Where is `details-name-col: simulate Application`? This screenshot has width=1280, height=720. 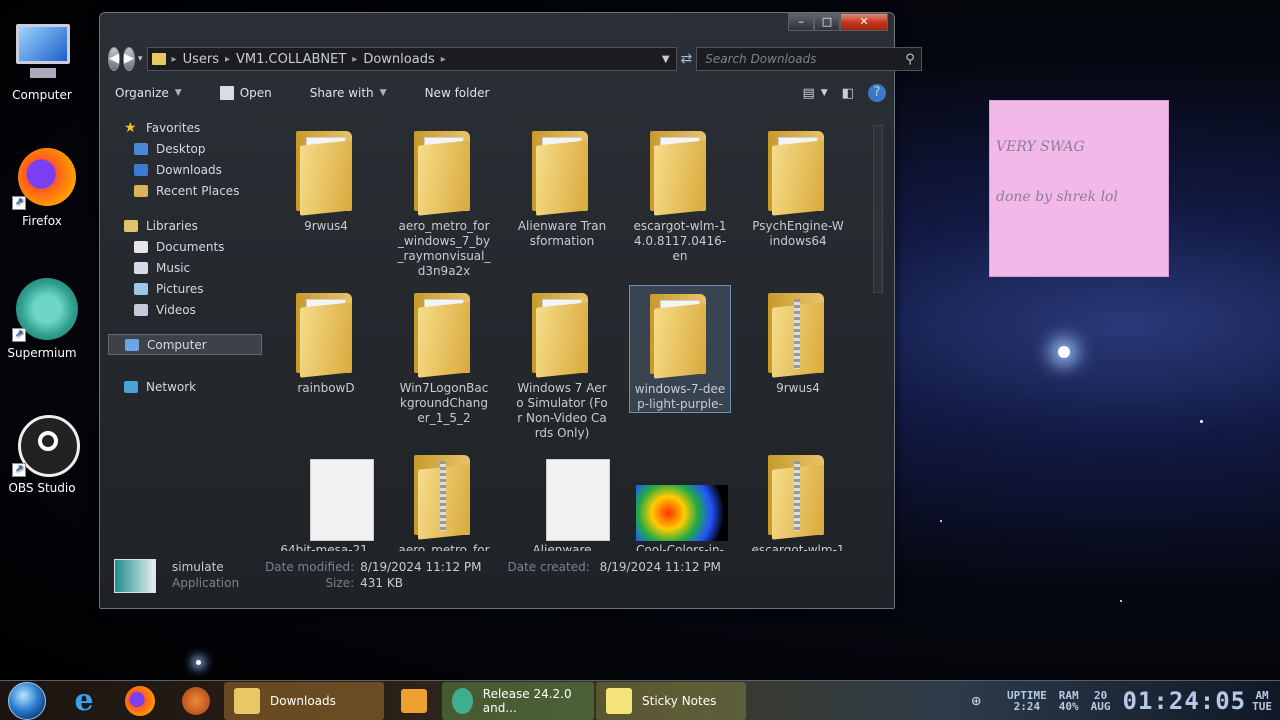 details-name-col: simulate Application is located at coordinates (205, 575).